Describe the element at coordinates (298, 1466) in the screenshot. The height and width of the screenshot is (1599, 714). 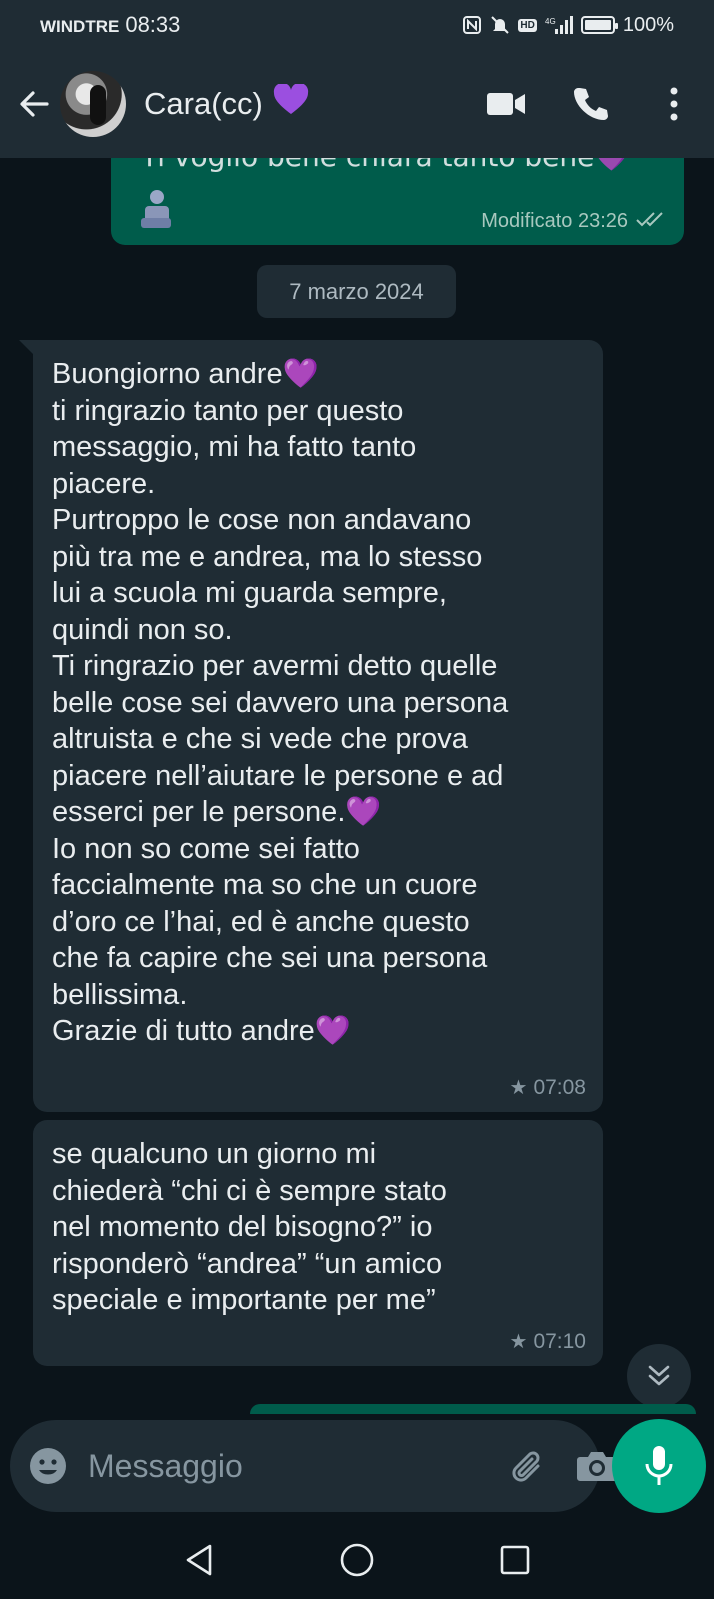
I see `message-input` at that location.